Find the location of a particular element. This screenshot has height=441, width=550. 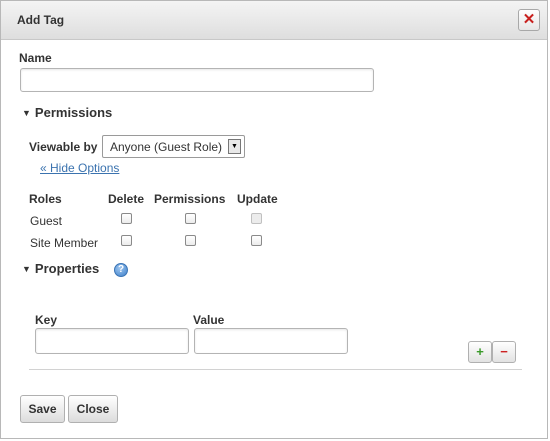

guest-permissions-checkbox is located at coordinates (190, 218).